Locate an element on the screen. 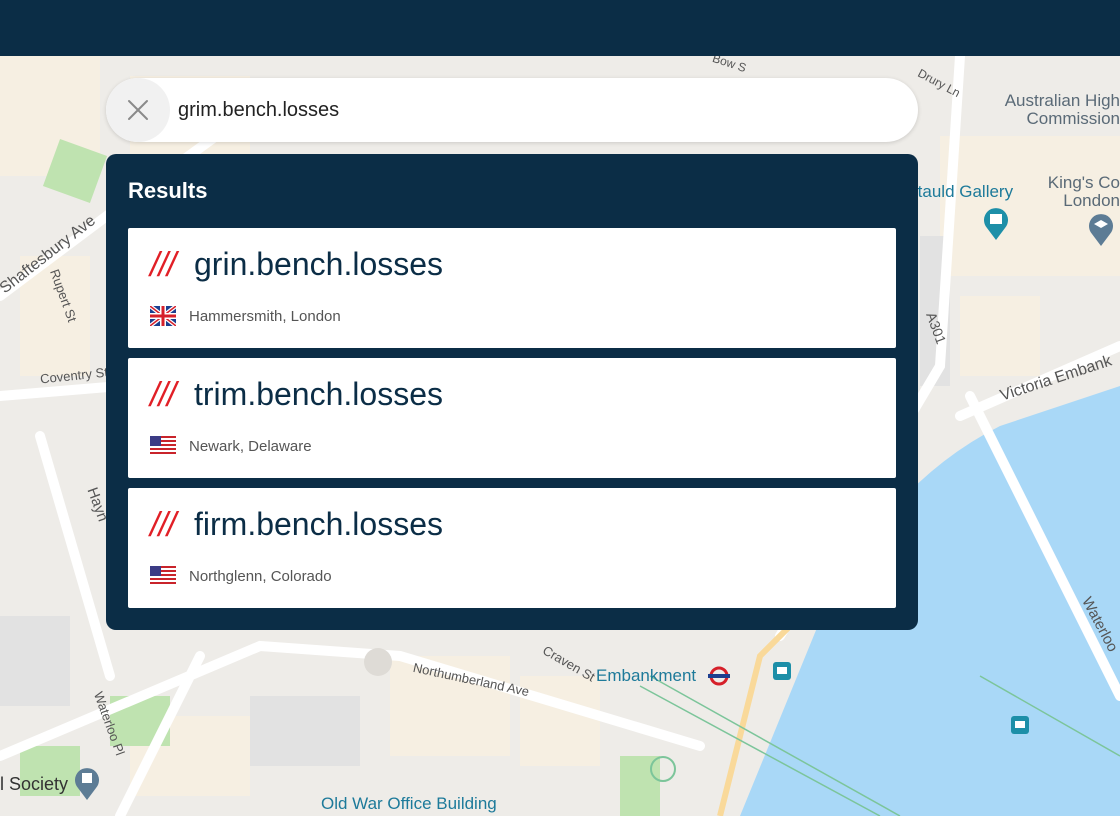  pier-icon is located at coordinates (782, 671).